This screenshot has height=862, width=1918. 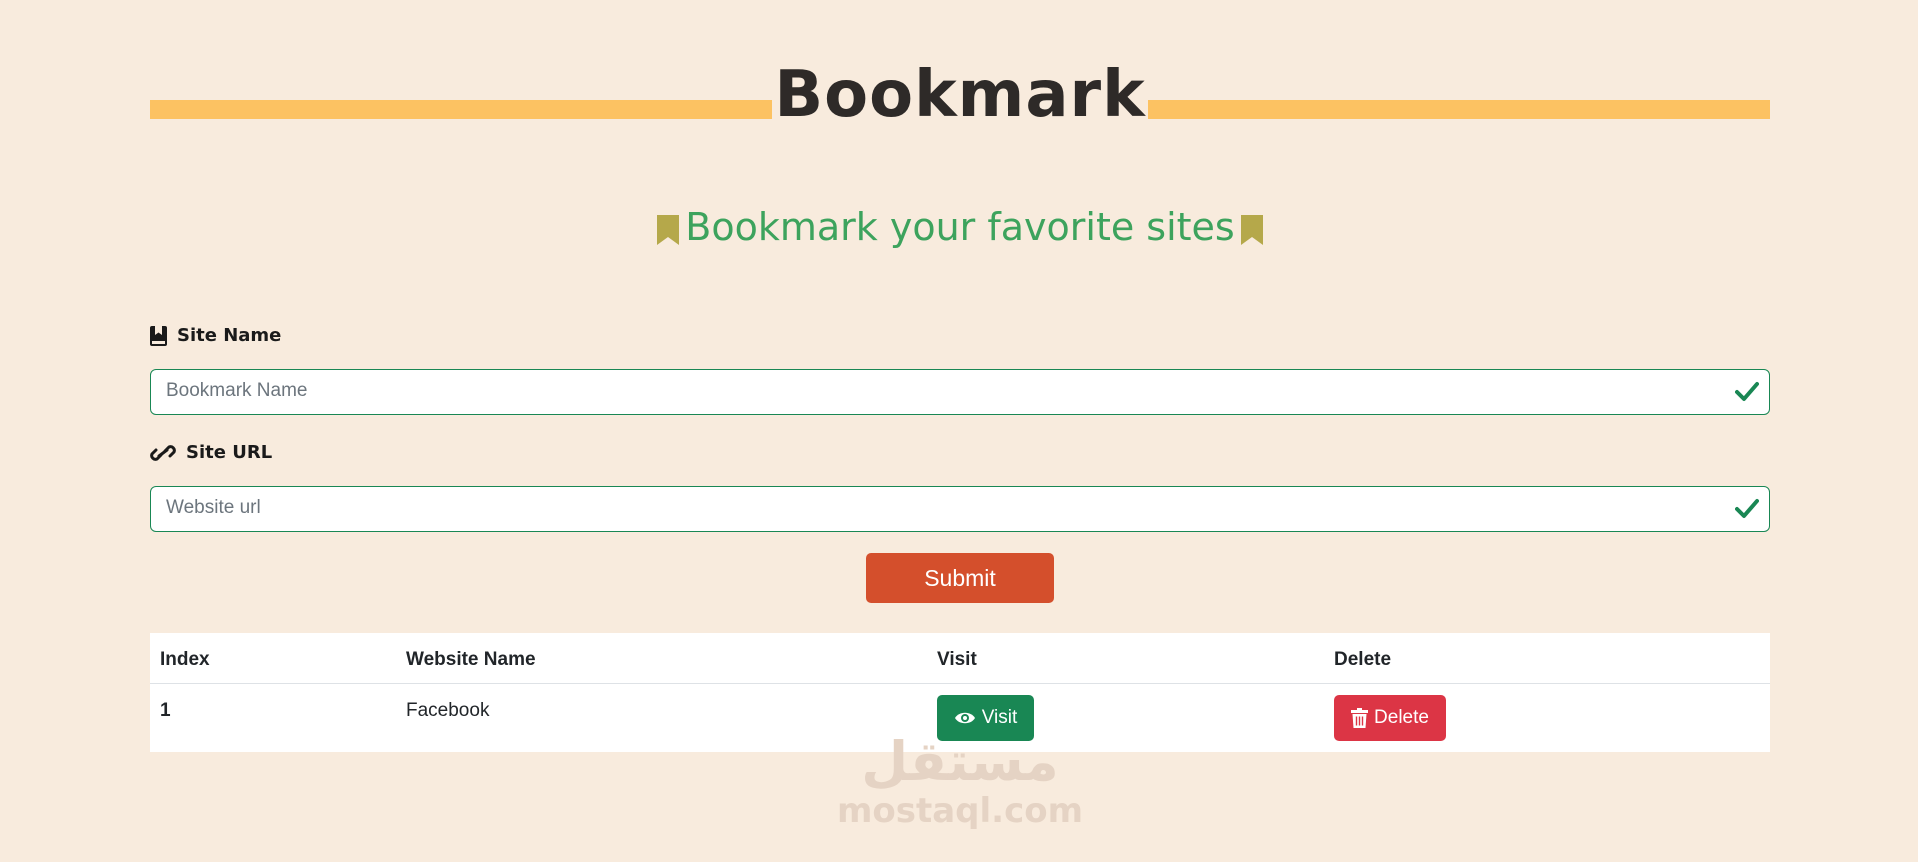 I want to click on page-header: Bookmark, so click(x=960, y=95).